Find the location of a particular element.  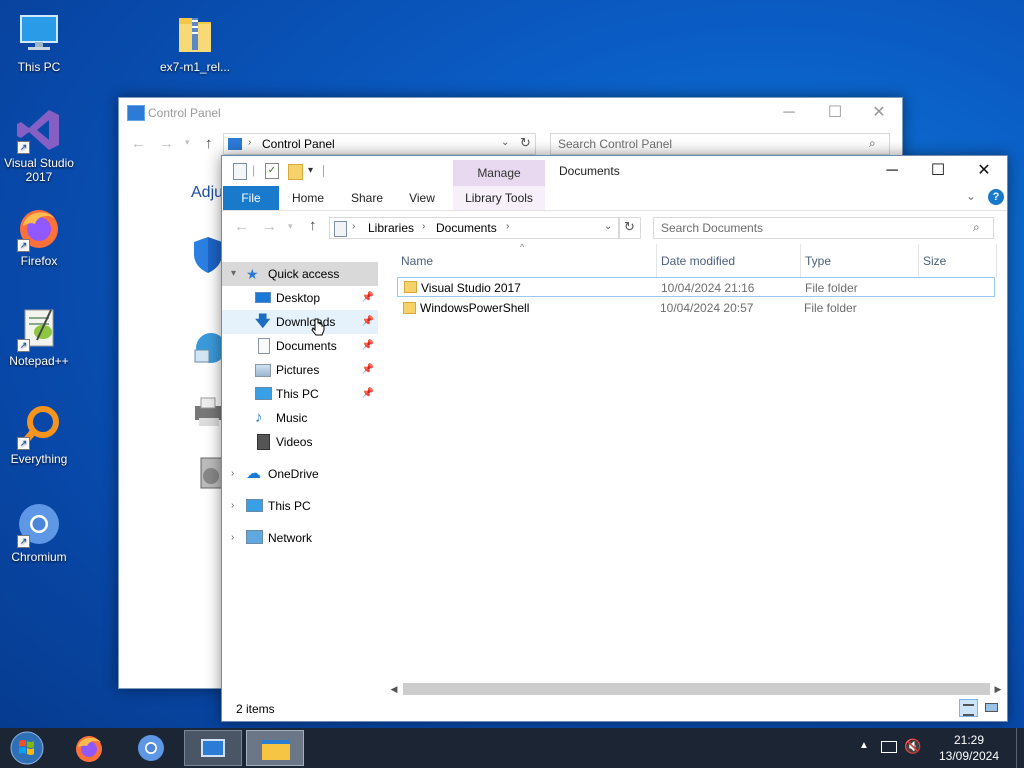

help-icon: ? is located at coordinates (996, 197).